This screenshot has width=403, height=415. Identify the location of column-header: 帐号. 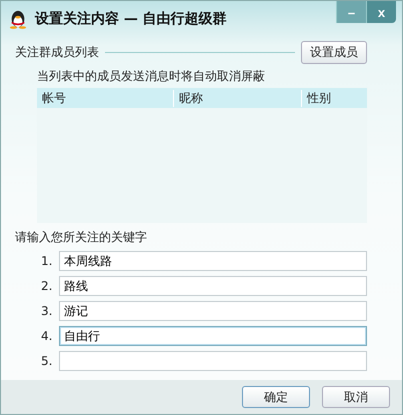
(105, 98).